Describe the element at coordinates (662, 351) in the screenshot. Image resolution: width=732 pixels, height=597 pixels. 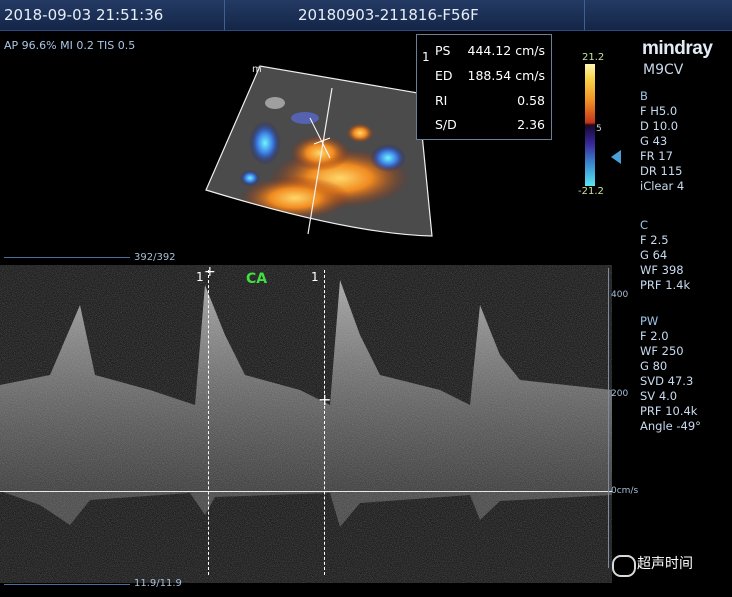
I see `param: WF 250` at that location.